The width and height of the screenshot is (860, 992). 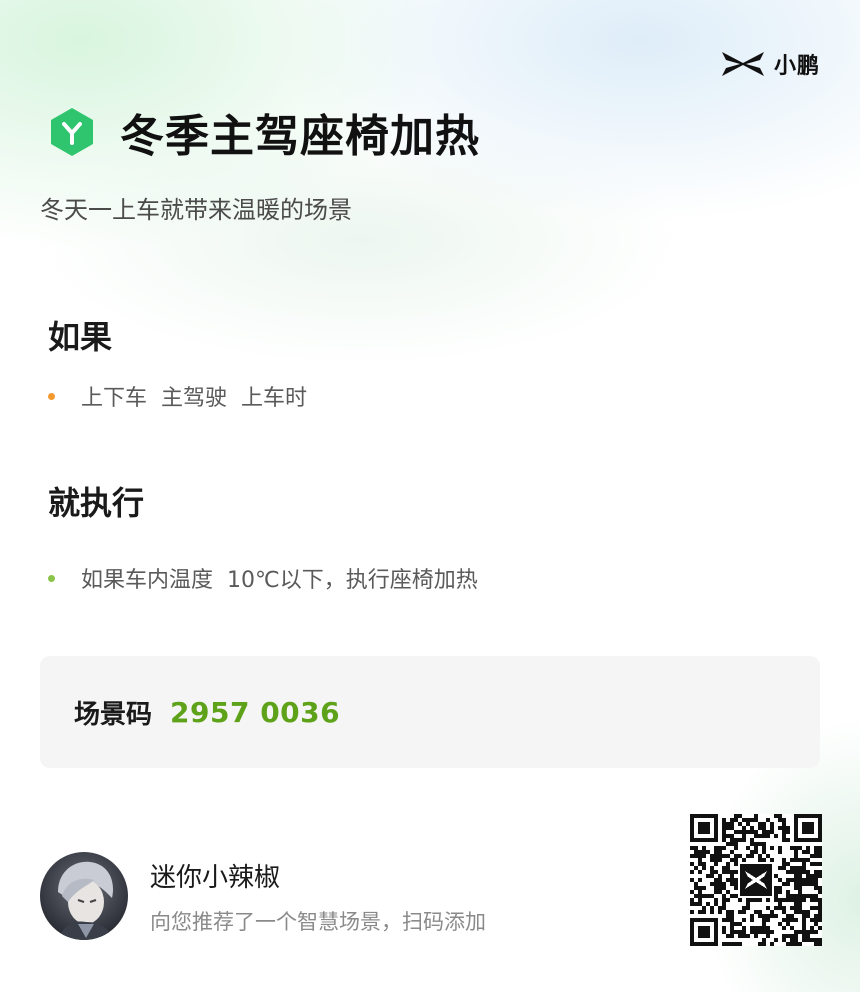 I want to click on scene-header: 冬季主驾座椅加热, so click(x=264, y=132).